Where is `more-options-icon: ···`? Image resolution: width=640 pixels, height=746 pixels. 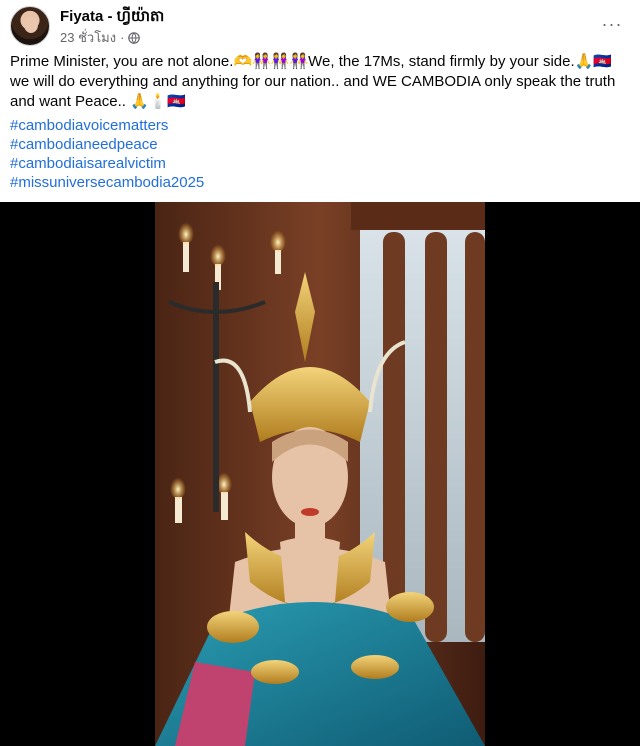 more-options-icon: ··· is located at coordinates (612, 24).